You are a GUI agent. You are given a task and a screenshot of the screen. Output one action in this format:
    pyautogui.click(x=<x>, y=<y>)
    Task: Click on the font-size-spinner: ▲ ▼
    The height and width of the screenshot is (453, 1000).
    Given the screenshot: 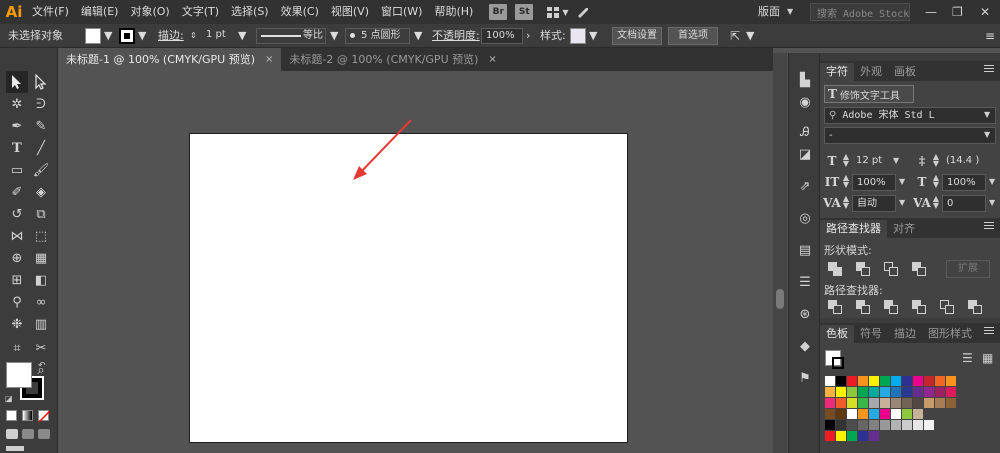 What is the action you would take?
    pyautogui.click(x=846, y=160)
    